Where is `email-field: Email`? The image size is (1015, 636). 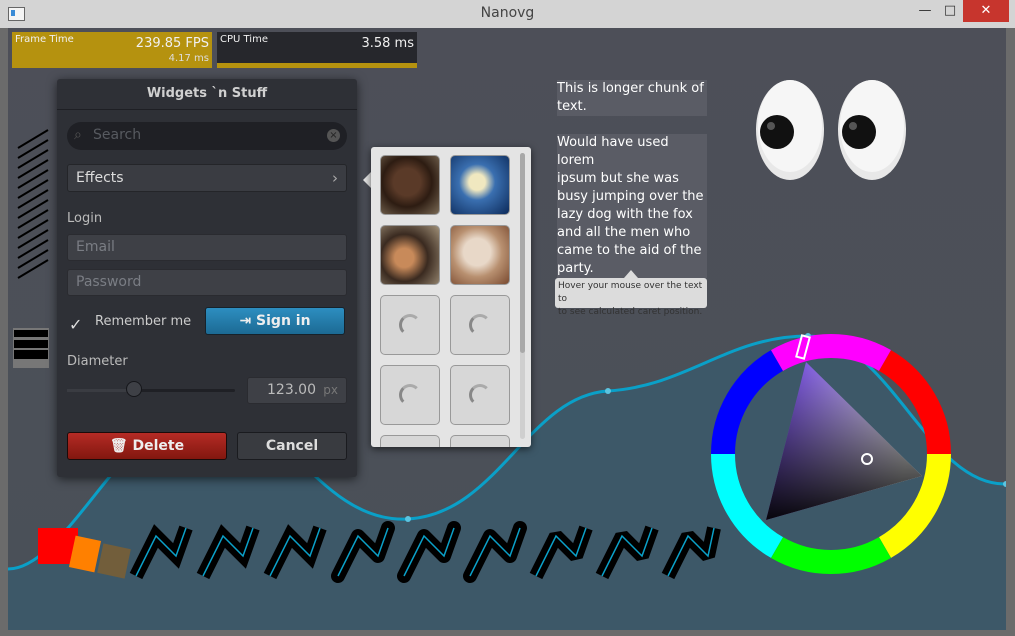
email-field: Email is located at coordinates (207, 247).